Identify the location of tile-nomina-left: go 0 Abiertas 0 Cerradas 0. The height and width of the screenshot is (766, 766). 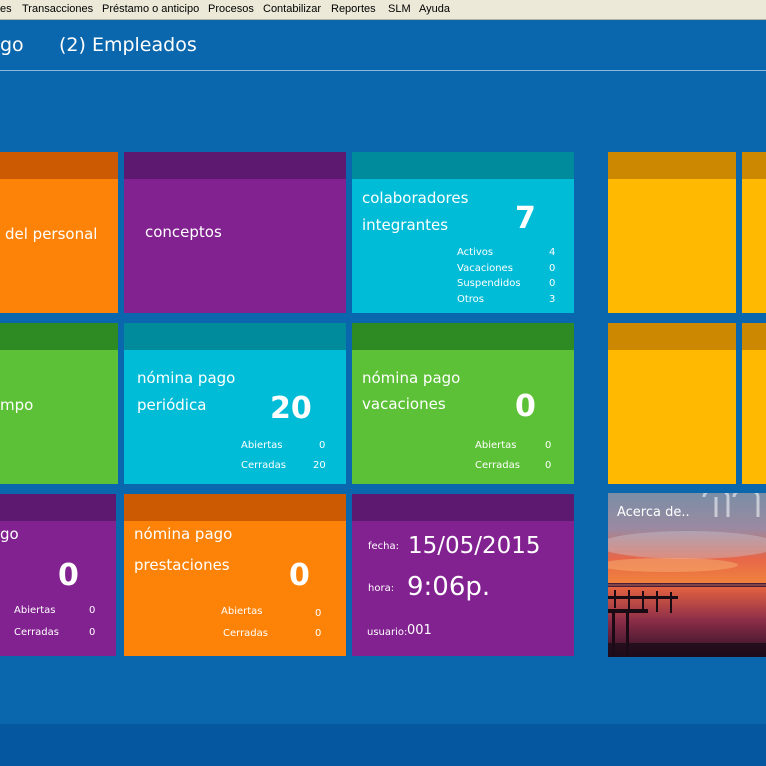
(58, 575).